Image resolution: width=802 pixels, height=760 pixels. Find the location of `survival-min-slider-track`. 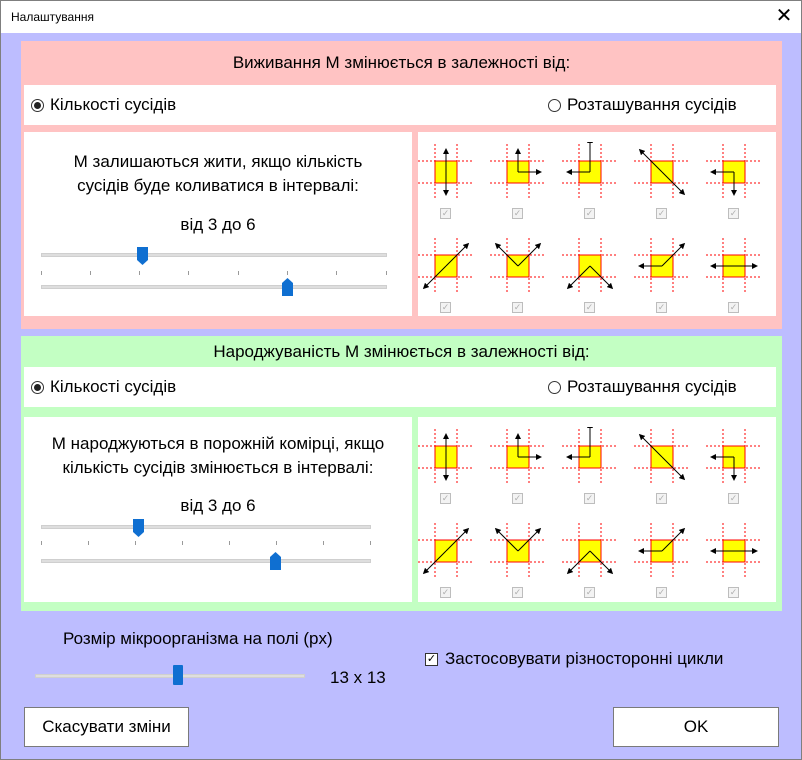

survival-min-slider-track is located at coordinates (214, 255).